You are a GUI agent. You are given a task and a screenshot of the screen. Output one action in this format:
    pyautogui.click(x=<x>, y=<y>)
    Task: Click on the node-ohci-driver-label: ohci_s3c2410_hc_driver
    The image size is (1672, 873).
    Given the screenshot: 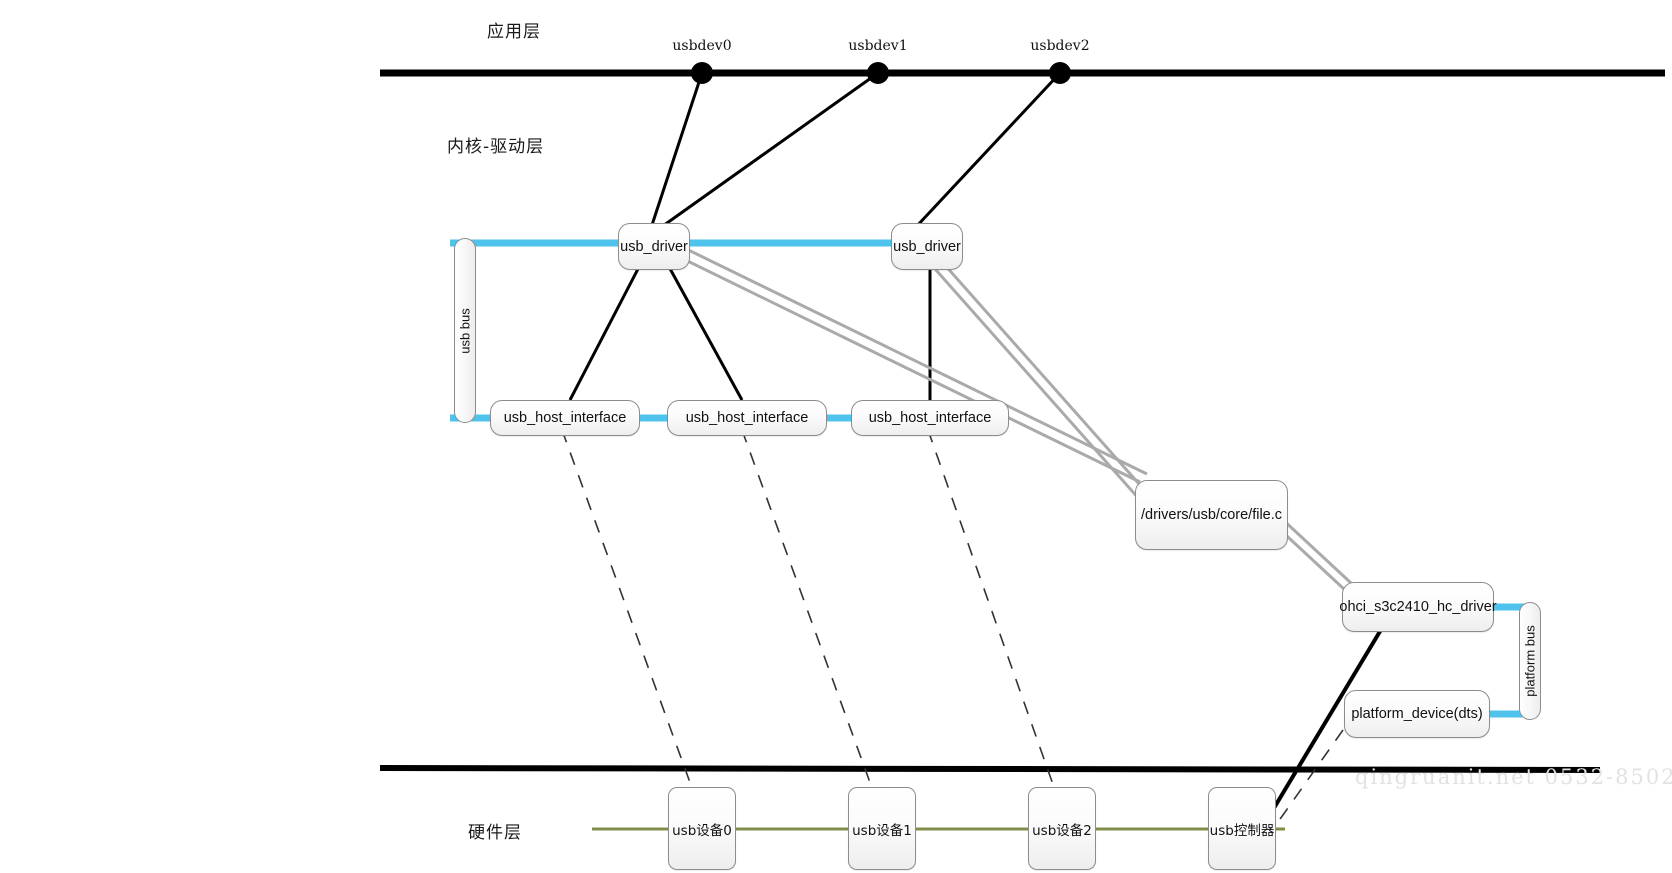 What is the action you would take?
    pyautogui.click(x=1418, y=607)
    